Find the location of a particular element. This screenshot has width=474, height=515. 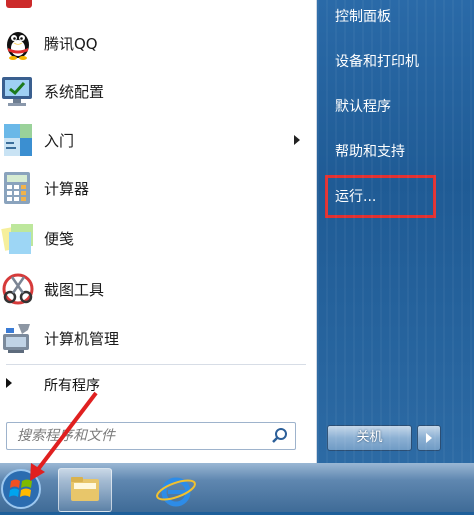

search-box is located at coordinates (151, 436).